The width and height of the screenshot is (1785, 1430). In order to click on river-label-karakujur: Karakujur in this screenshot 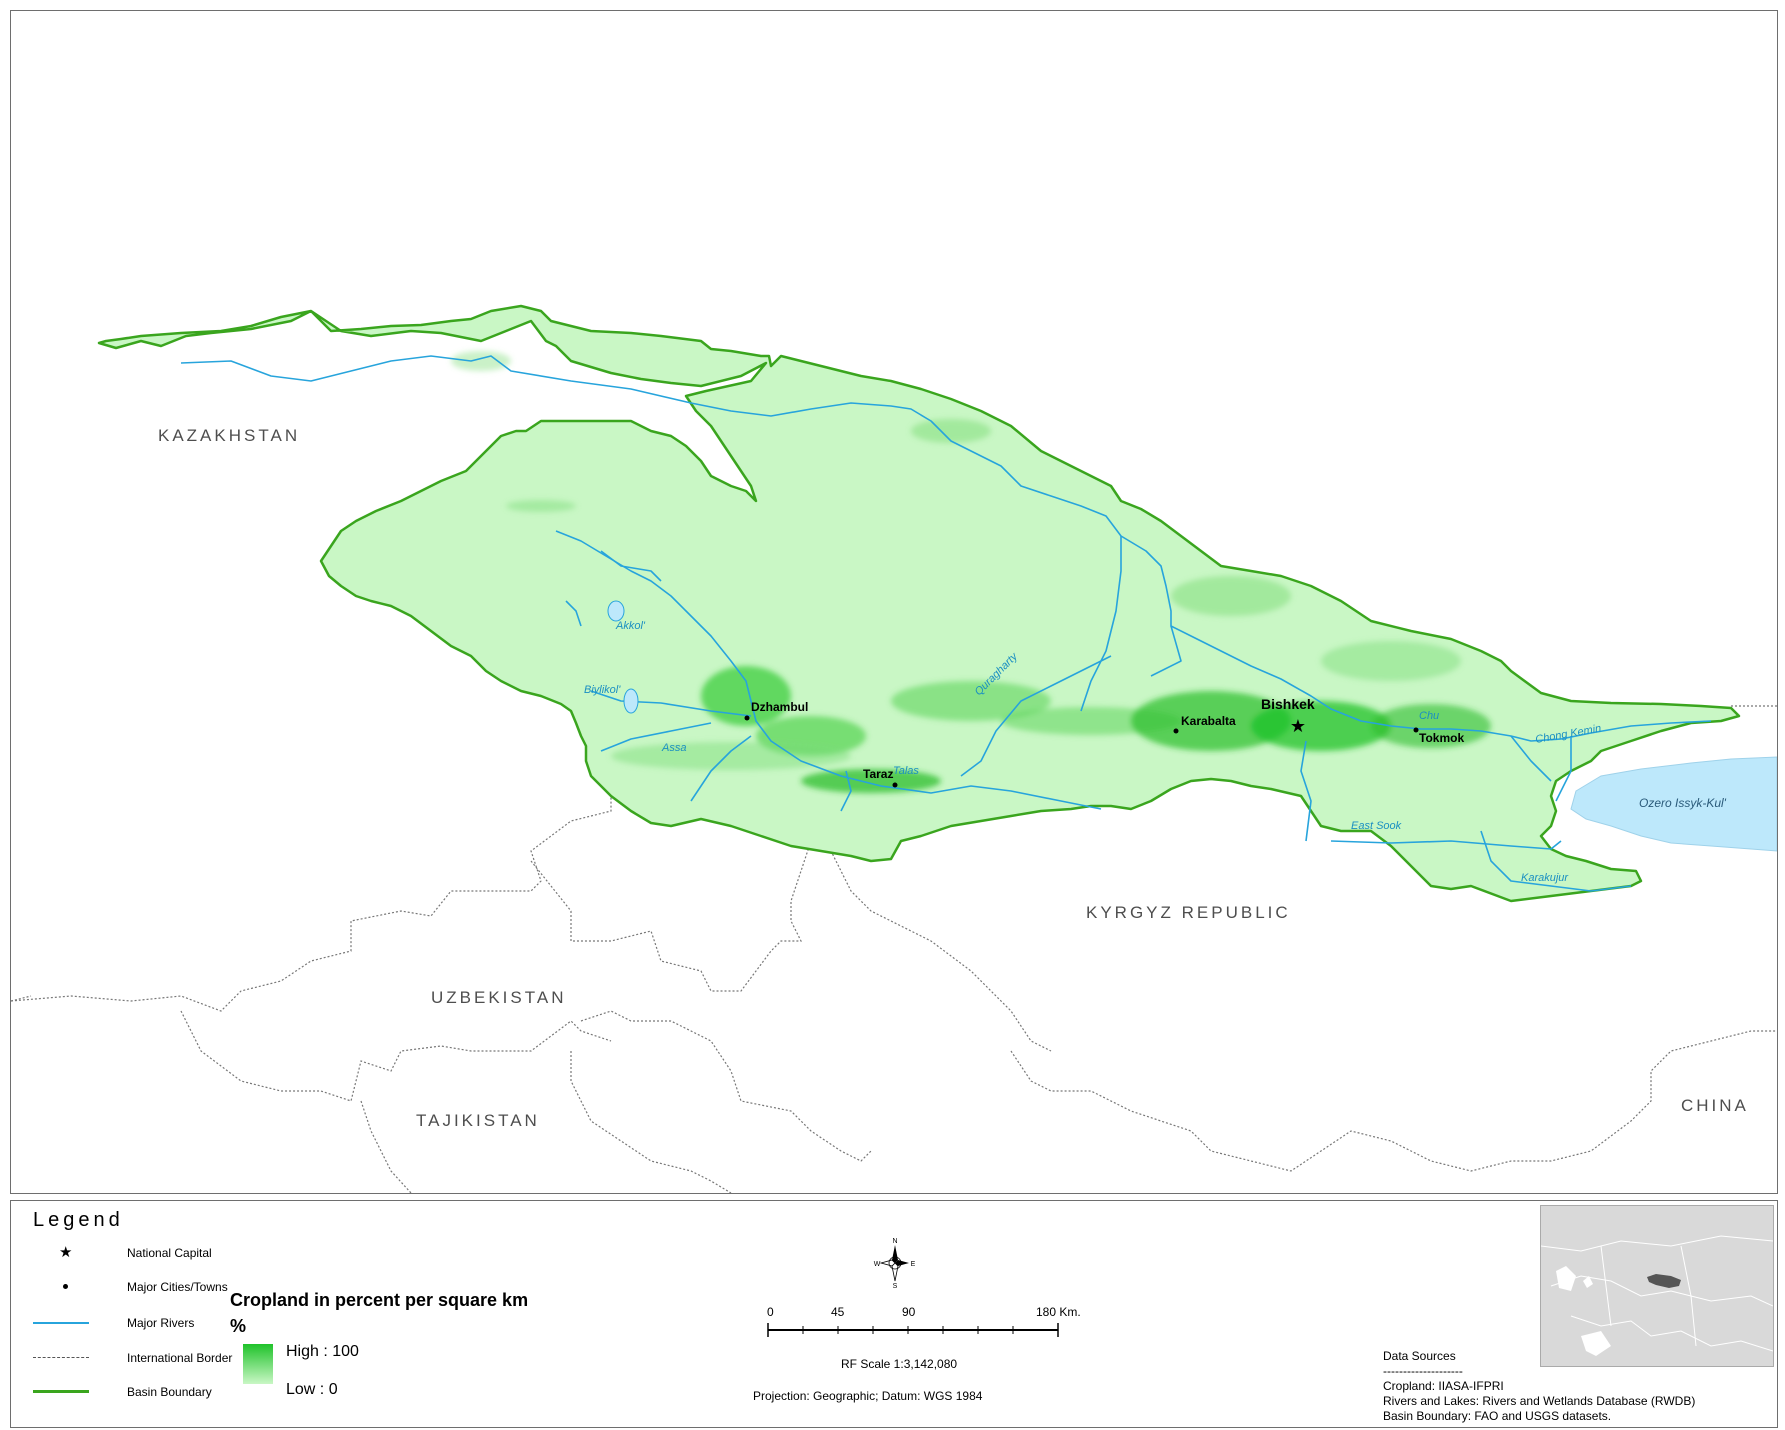, I will do `click(1545, 878)`.